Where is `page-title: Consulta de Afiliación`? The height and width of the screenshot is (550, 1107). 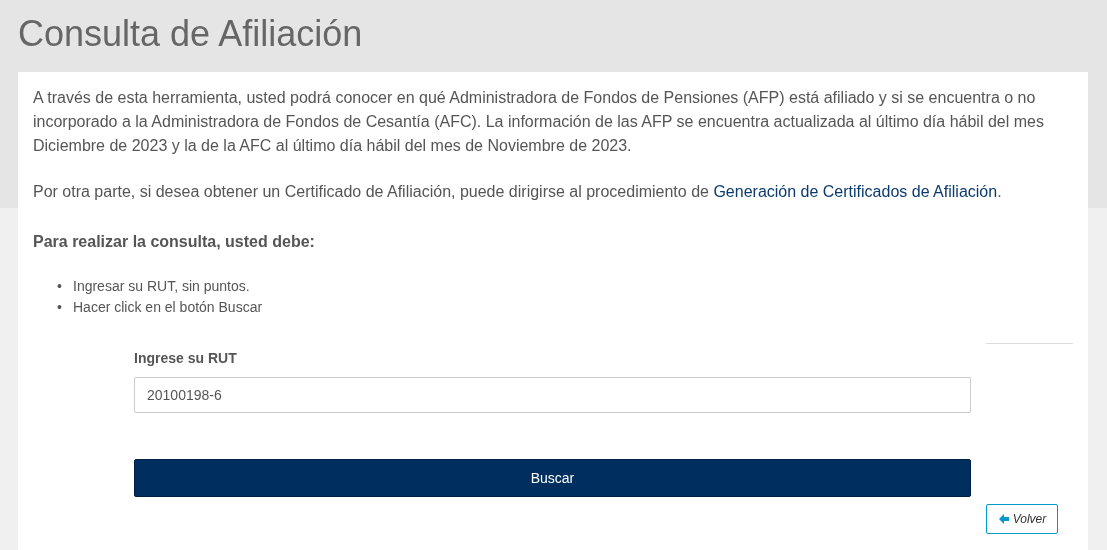 page-title: Consulta de Afiliación is located at coordinates (190, 34).